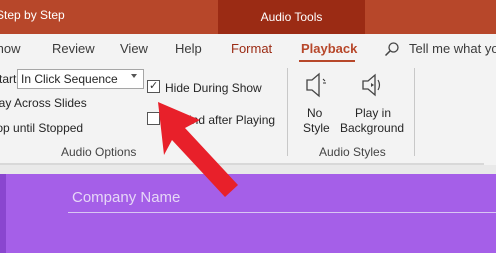 Image resolution: width=496 pixels, height=253 pixels. What do you see at coordinates (69, 79) in the screenshot?
I see `start-select-value: In Click Sequence` at bounding box center [69, 79].